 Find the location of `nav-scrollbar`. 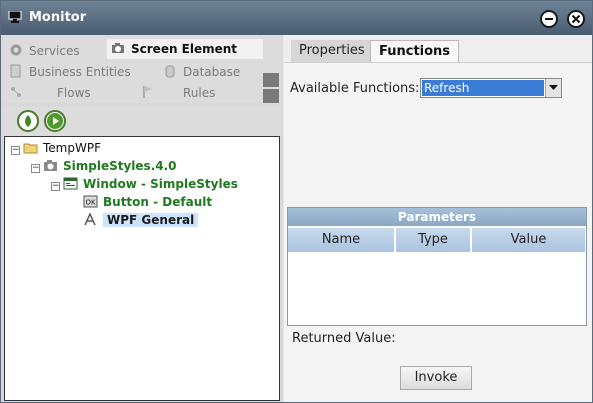

nav-scrollbar is located at coordinates (271, 88).